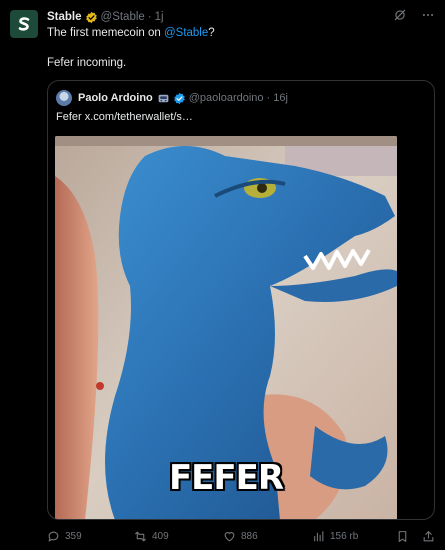 Image resolution: width=445 pixels, height=550 pixels. I want to click on quoted-author-handle: @paoloardoino, so click(226, 98).